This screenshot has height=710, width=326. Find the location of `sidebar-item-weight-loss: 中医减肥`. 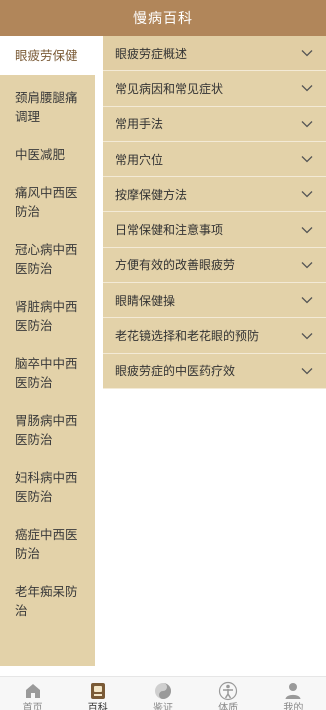

sidebar-item-weight-loss: 中医减肥 is located at coordinates (47, 154).